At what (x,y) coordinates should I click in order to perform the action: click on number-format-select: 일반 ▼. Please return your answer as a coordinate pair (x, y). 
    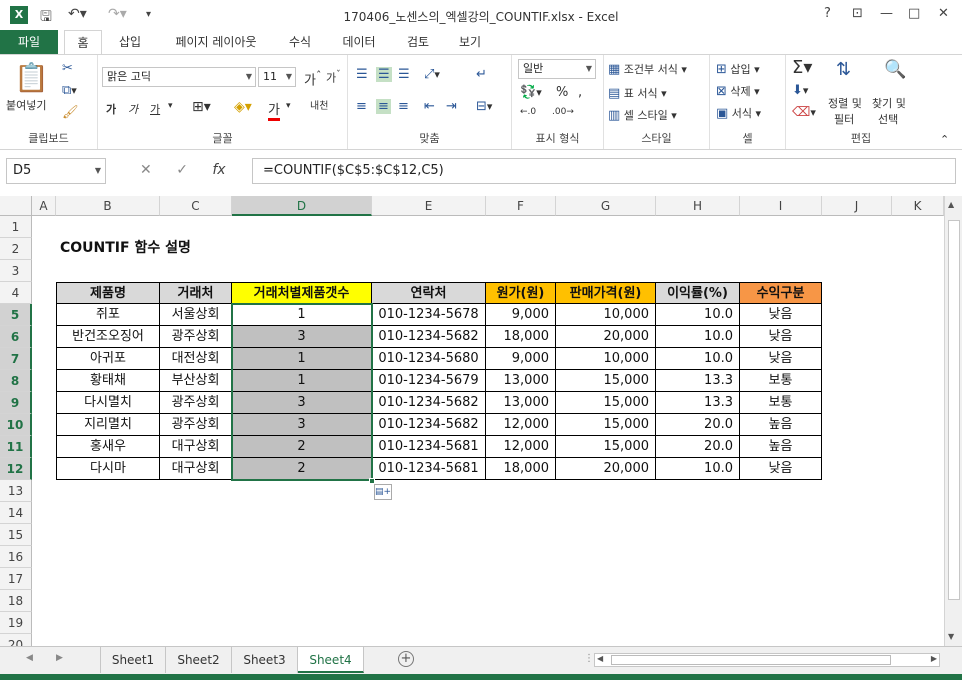
    Looking at the image, I should click on (557, 69).